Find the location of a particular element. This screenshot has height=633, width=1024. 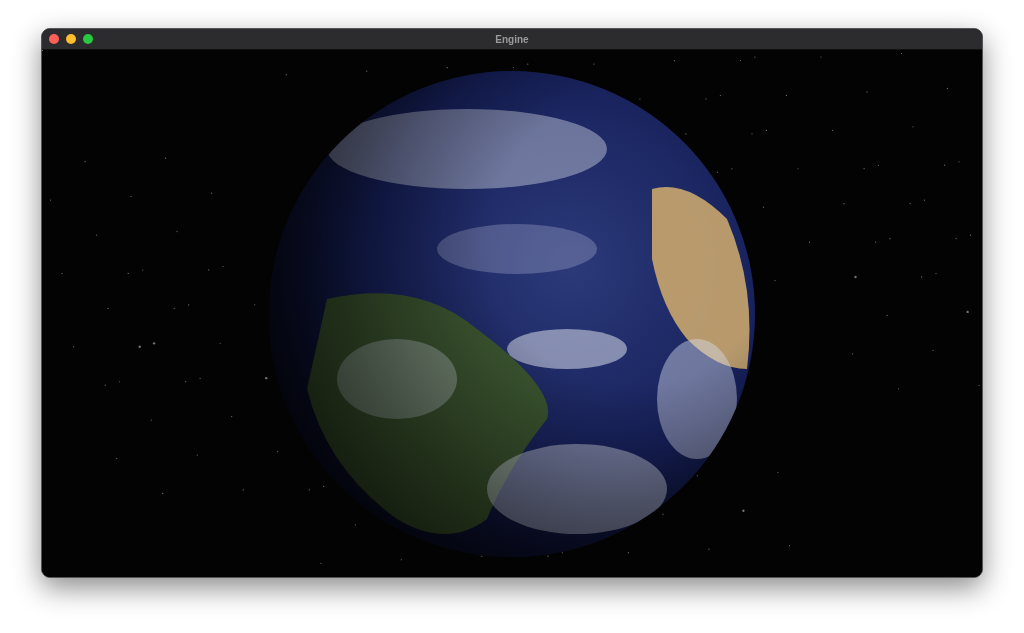

close-button is located at coordinates (54, 39).